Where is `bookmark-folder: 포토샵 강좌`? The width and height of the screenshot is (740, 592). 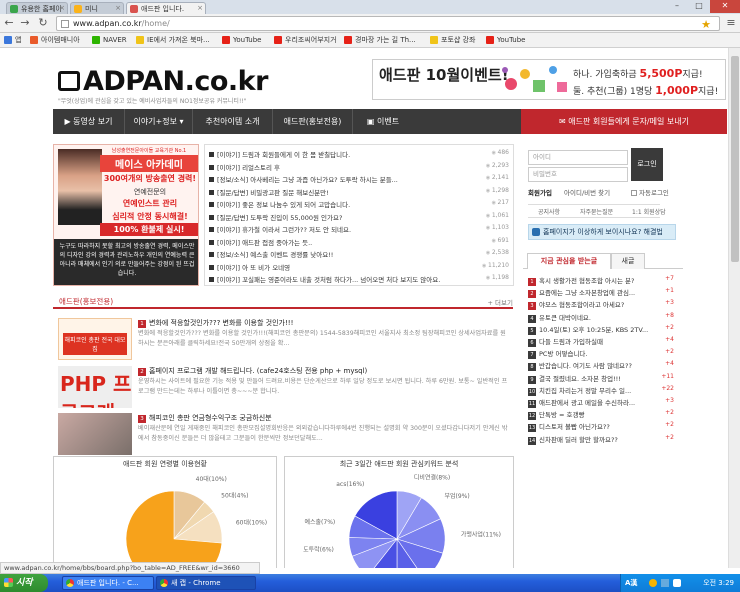
bookmark-folder: 포토샵 강좌 is located at coordinates (452, 40).